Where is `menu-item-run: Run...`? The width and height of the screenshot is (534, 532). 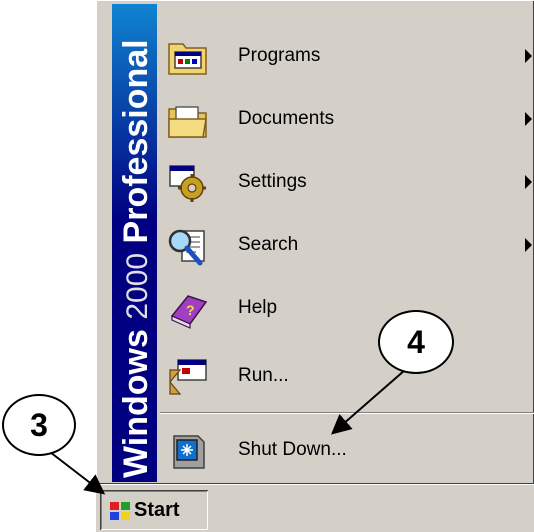 menu-item-run: Run... is located at coordinates (347, 376).